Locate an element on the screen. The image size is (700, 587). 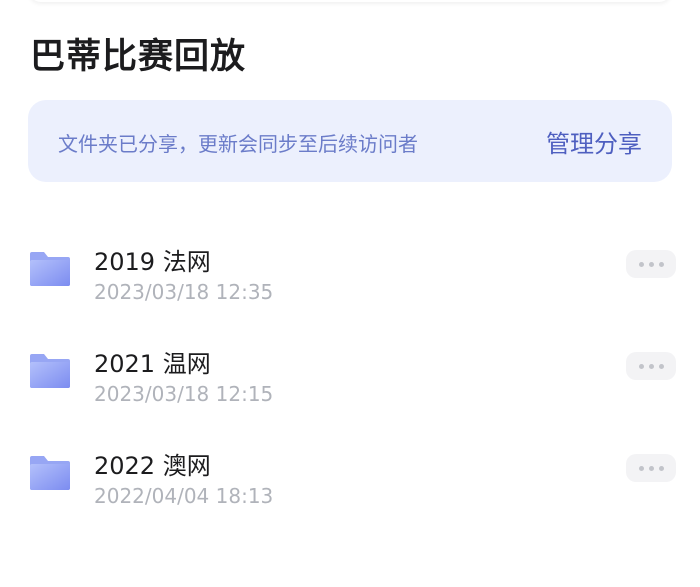
folder-list-item: 2021 温网 2023/03/18 12:15 is located at coordinates (350, 384).